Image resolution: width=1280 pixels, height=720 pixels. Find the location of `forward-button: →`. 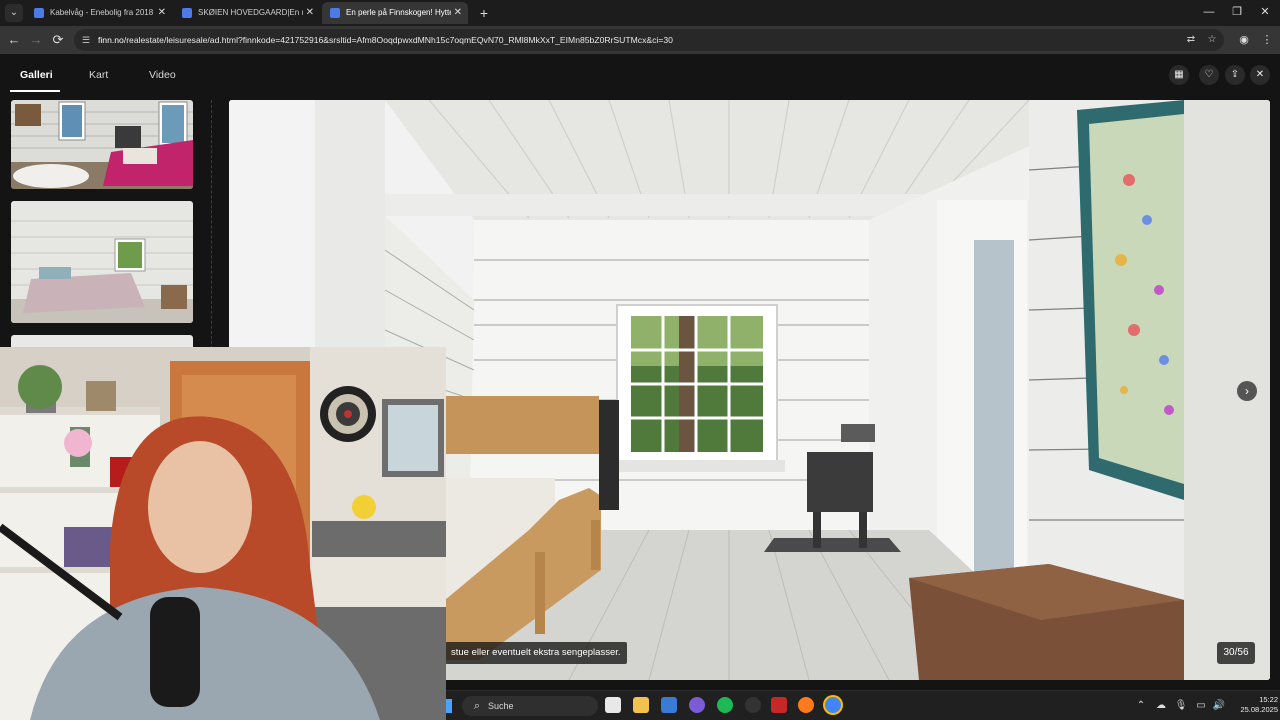

forward-button: → is located at coordinates (36, 40).